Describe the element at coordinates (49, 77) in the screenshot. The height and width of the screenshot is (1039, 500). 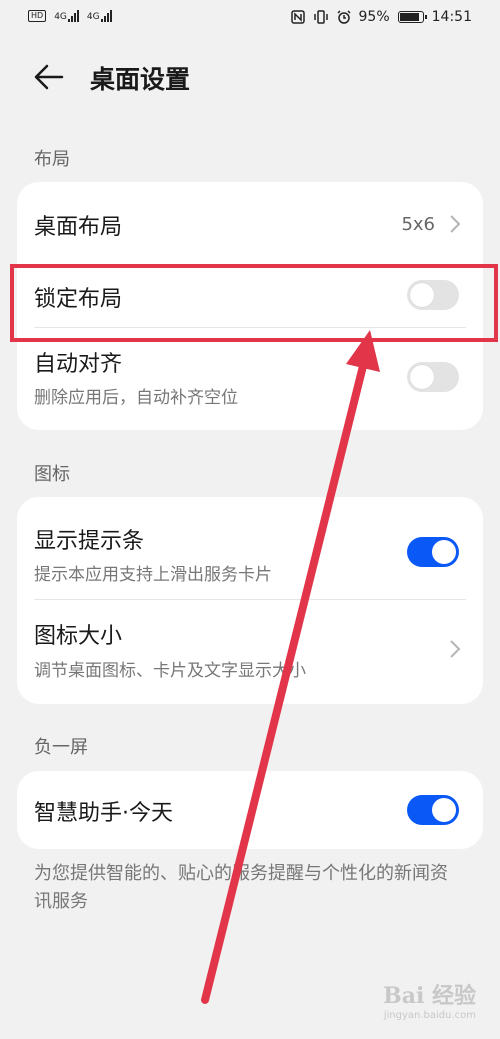
I see `back-arrow-icon` at that location.